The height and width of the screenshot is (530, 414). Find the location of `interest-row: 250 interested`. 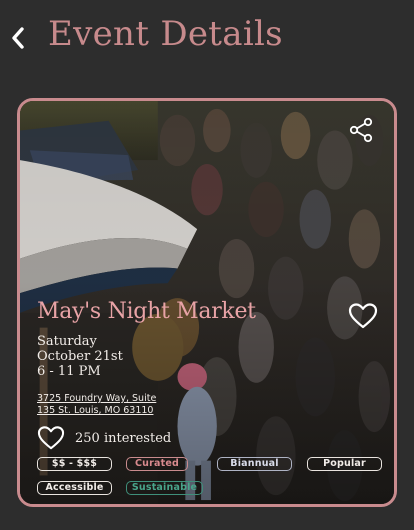

interest-row: 250 interested is located at coordinates (104, 438).